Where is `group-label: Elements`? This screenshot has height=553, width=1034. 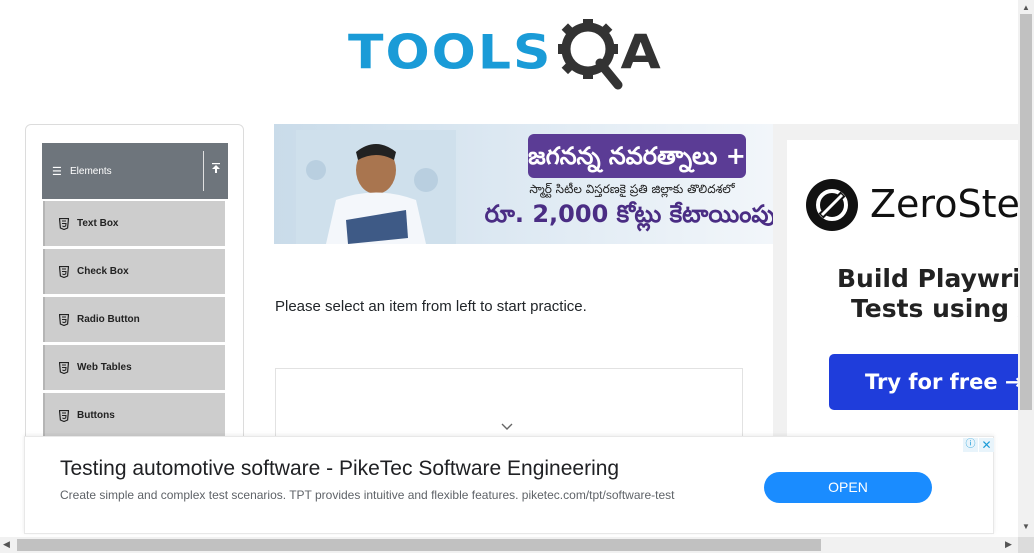
group-label: Elements is located at coordinates (91, 171).